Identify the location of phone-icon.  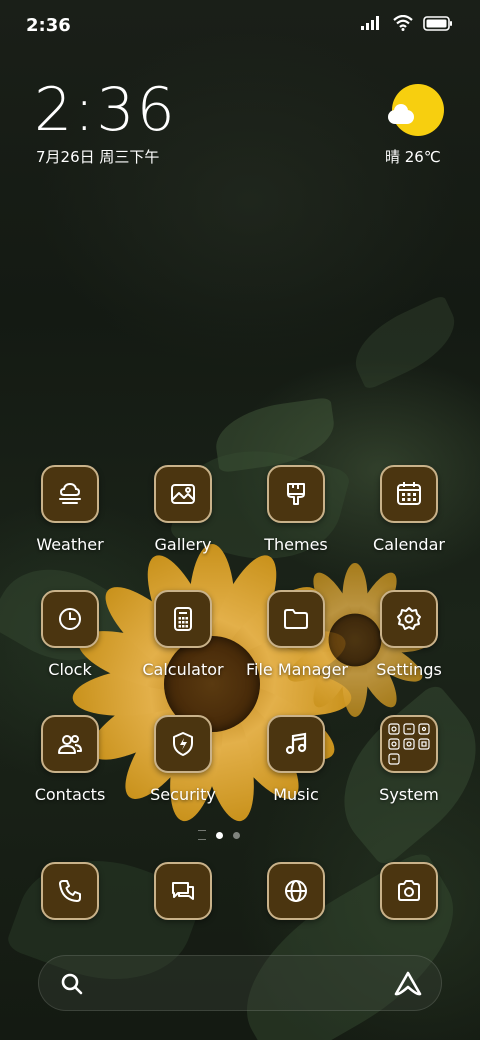
(70, 891).